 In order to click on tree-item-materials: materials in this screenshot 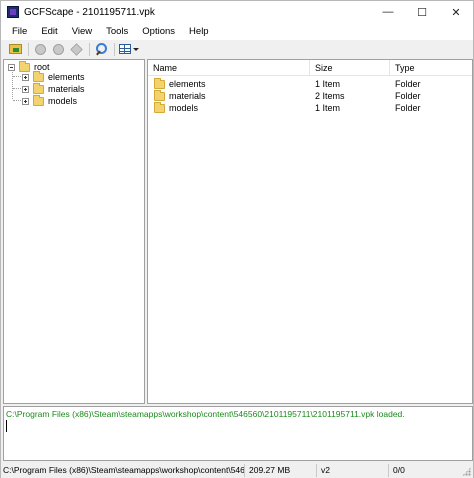, I will do `click(53, 88)`.